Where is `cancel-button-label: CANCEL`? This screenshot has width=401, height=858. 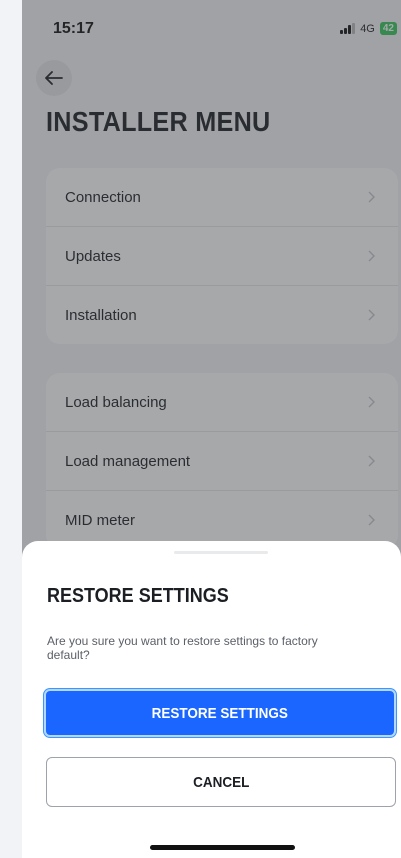
cancel-button-label: CANCEL is located at coordinates (221, 782).